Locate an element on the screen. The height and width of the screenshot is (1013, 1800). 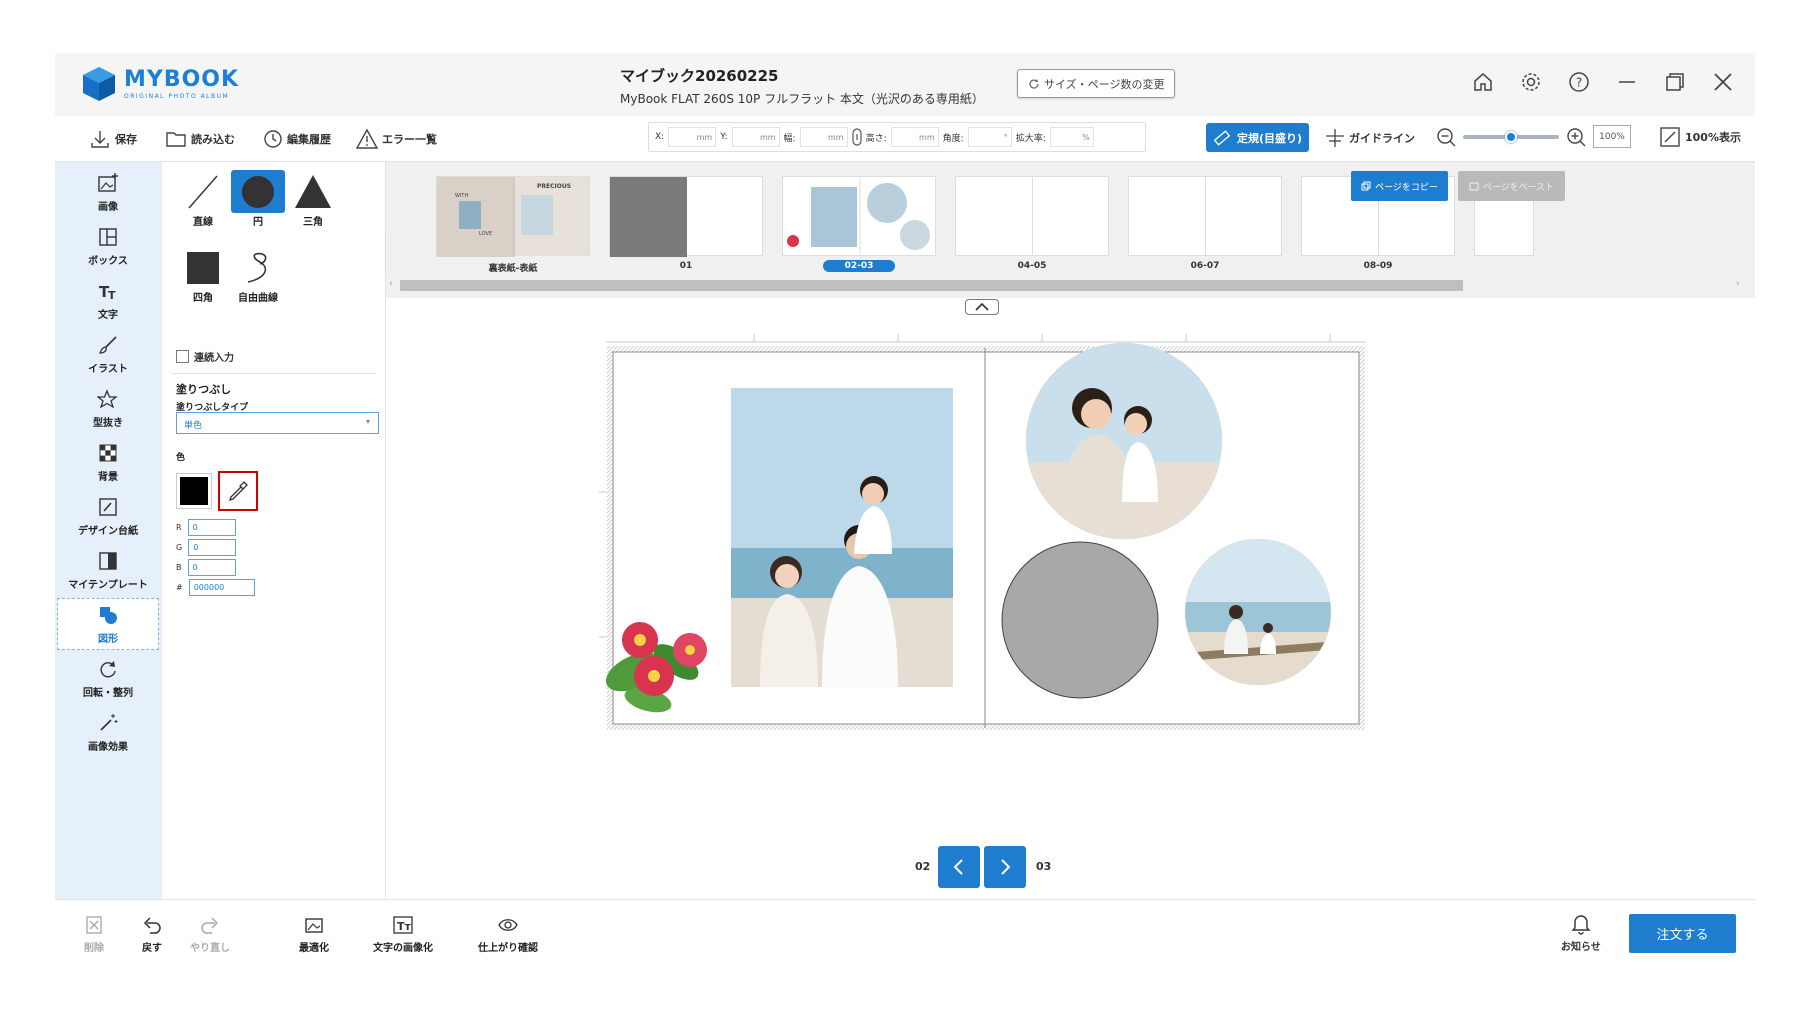
continuous-input-checkbox: 連続入力 is located at coordinates (205, 356).